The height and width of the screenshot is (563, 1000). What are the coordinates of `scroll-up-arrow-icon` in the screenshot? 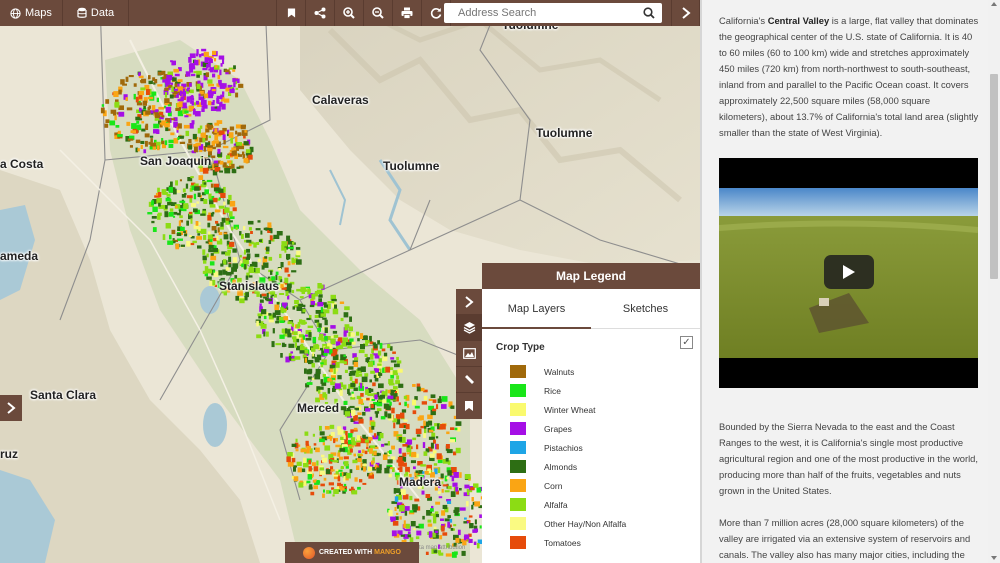 It's located at (994, 4).